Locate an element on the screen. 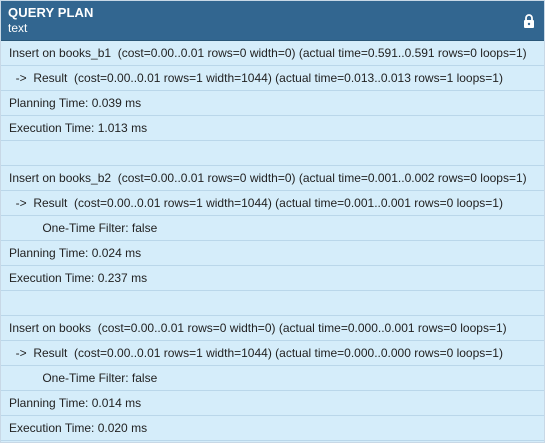  result-row: Execution Time: 0.020 ms is located at coordinates (272, 428).